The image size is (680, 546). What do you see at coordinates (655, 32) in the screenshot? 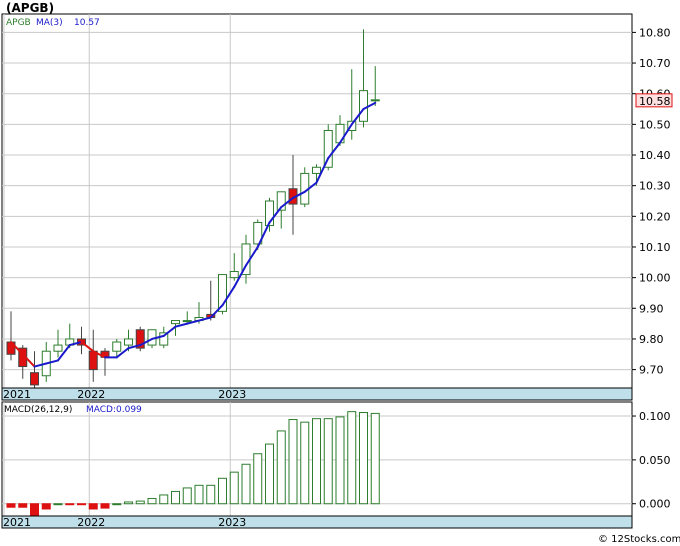
I see `price-tick-label: 10.80` at bounding box center [655, 32].